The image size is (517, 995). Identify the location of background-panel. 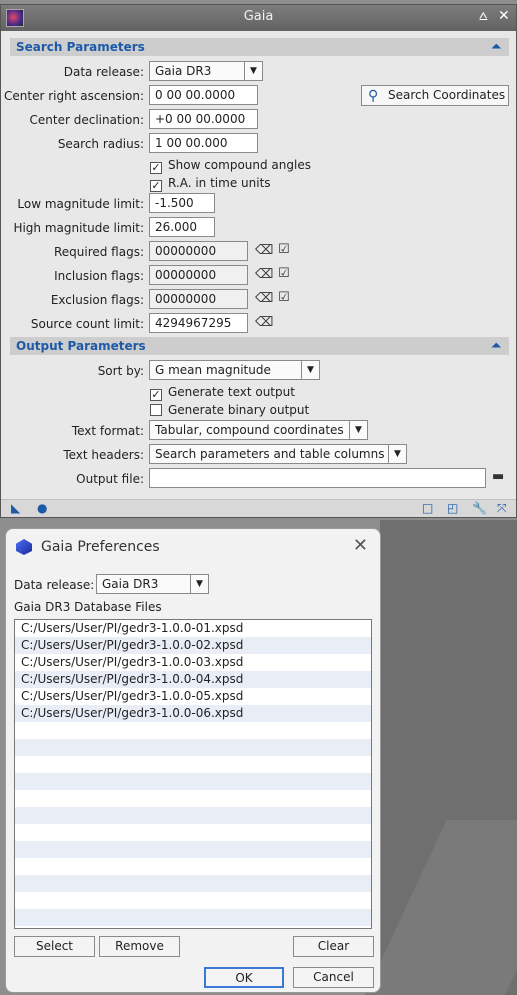
(448, 757).